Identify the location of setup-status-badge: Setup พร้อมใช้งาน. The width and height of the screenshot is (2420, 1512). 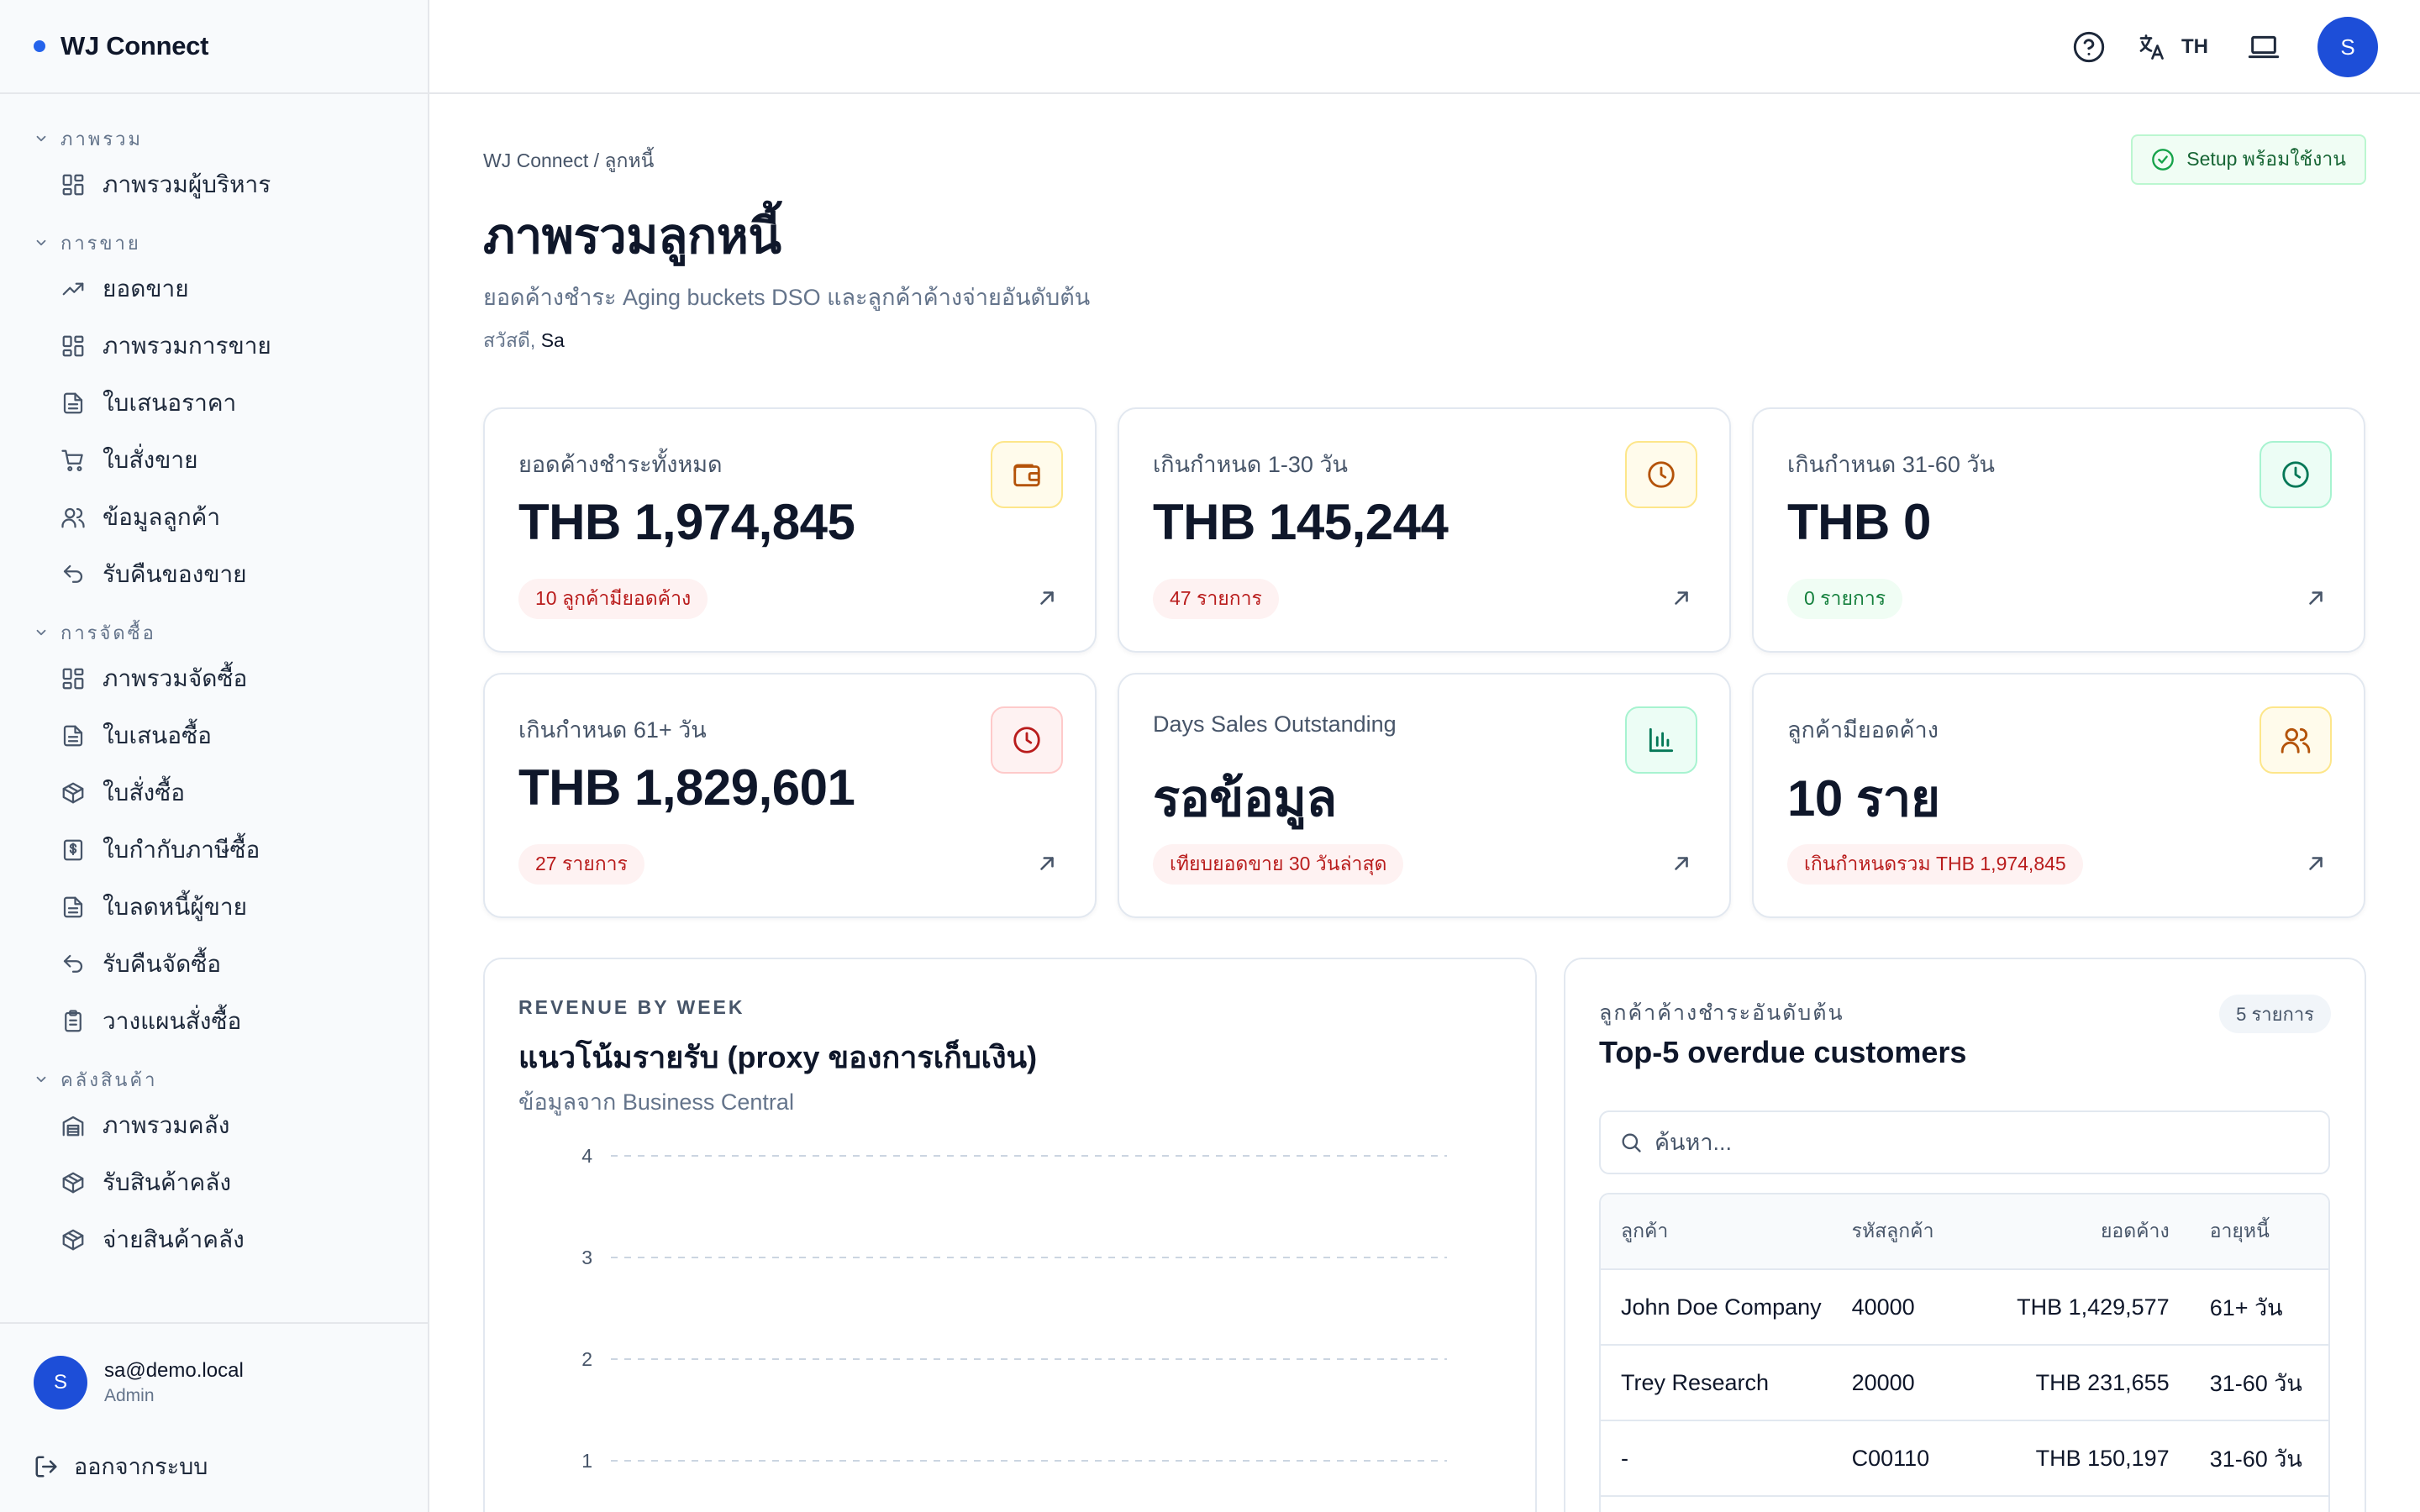
(2248, 159).